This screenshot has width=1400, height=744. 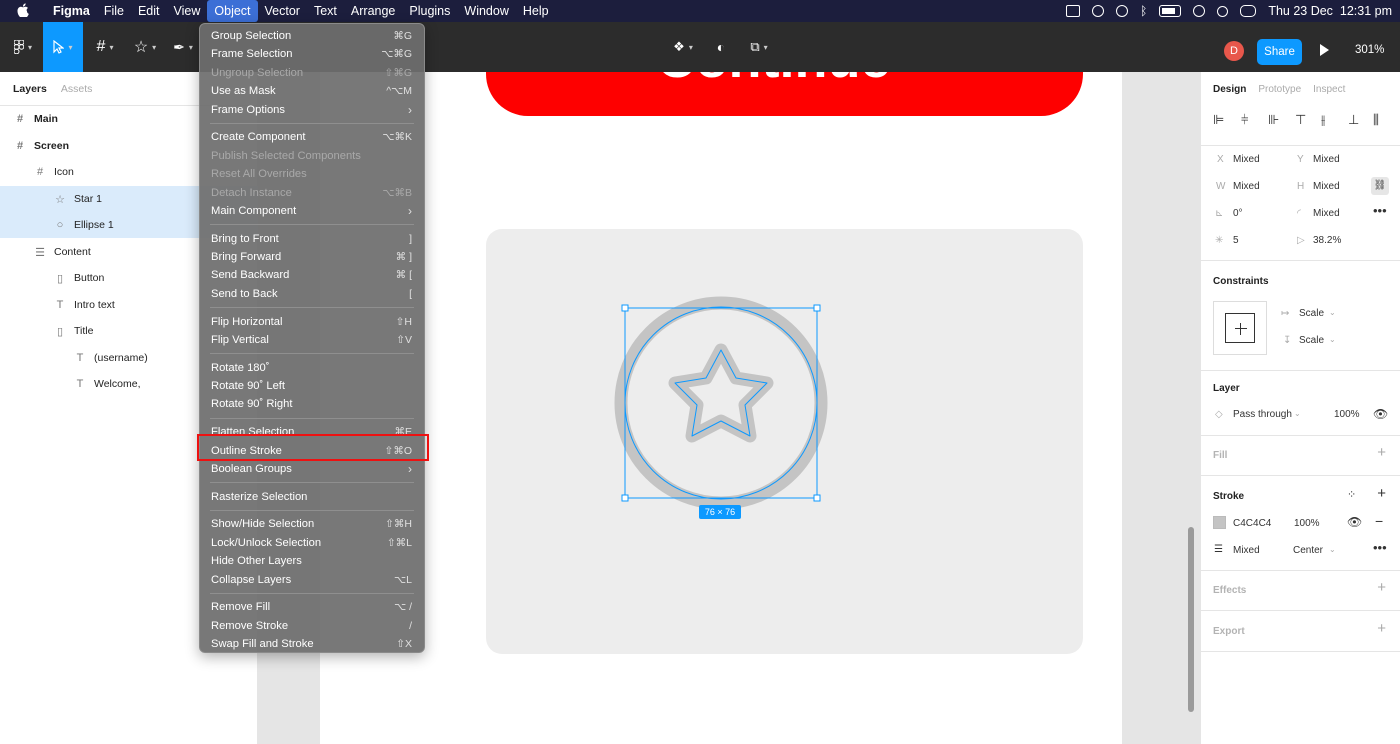 What do you see at coordinates (683, 47) in the screenshot?
I see `component-button: ❖ ▾` at bounding box center [683, 47].